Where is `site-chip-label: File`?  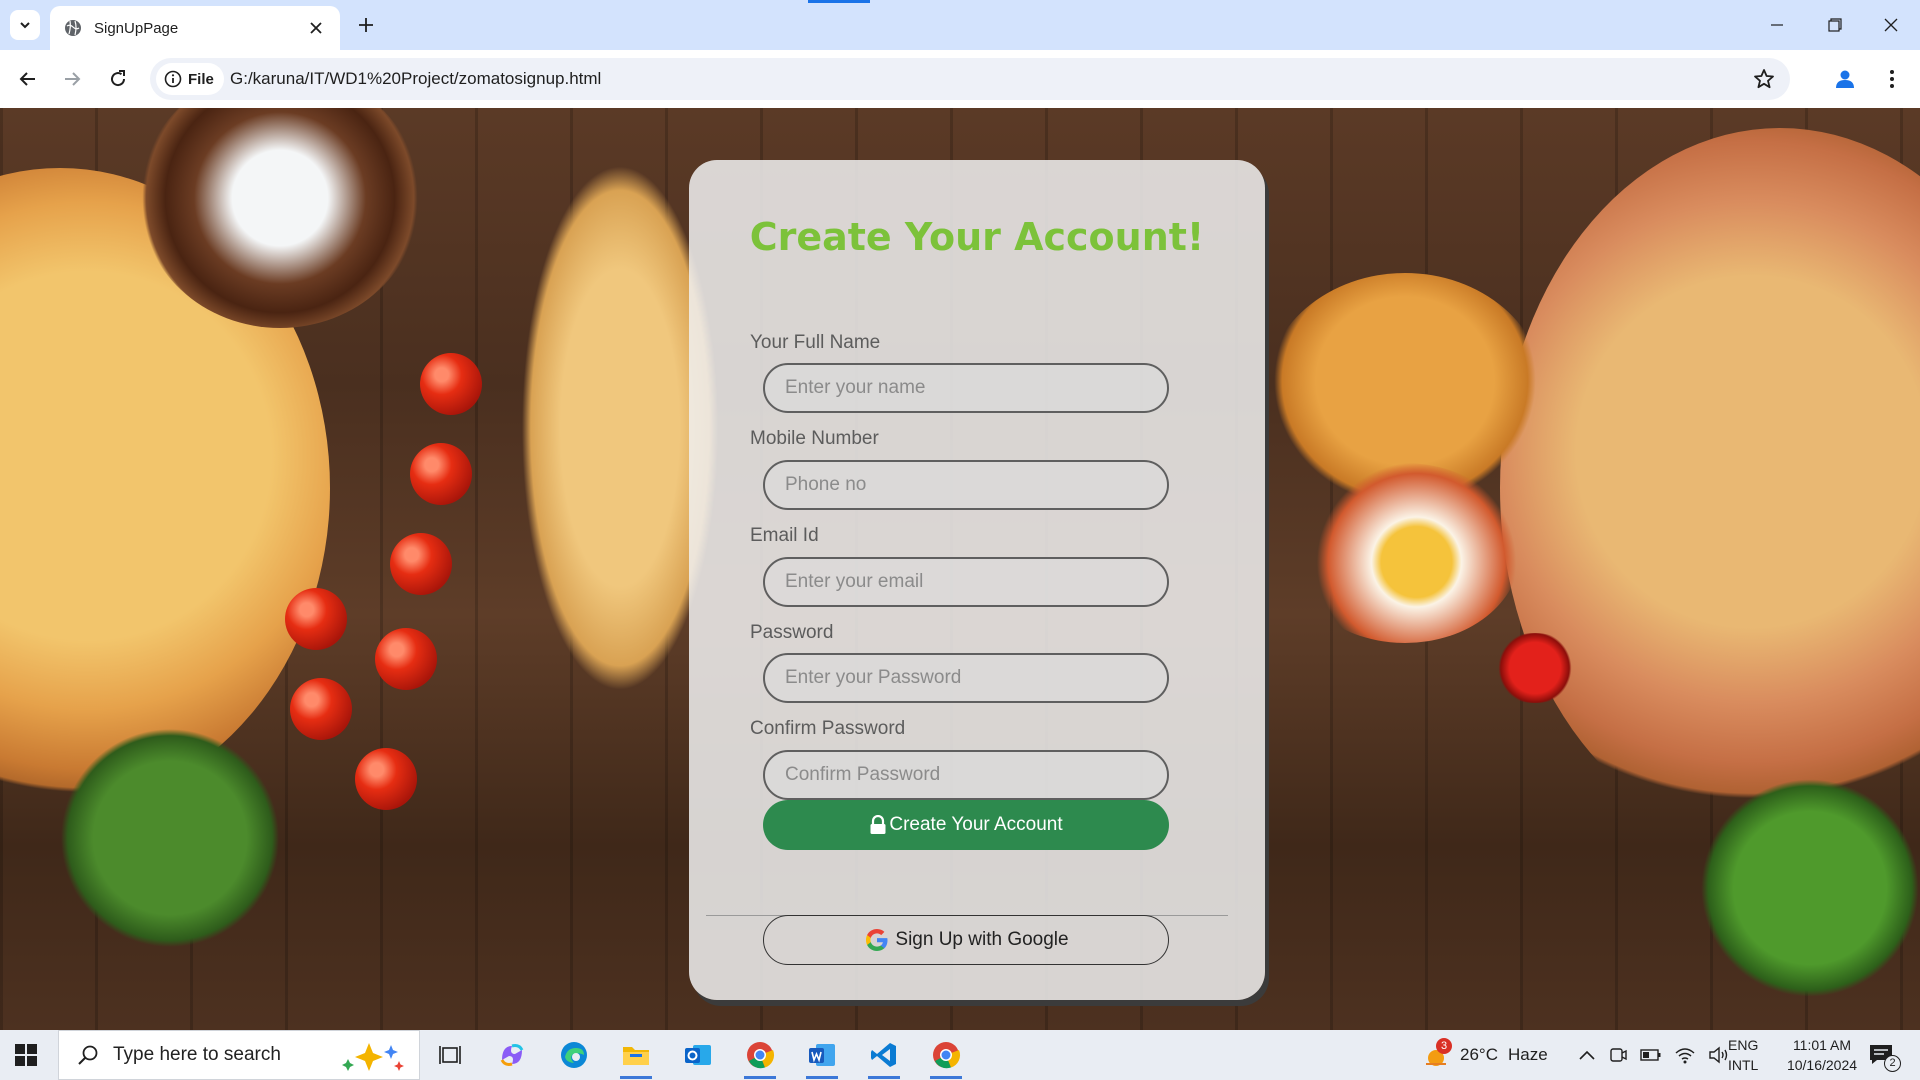 site-chip-label: File is located at coordinates (201, 79).